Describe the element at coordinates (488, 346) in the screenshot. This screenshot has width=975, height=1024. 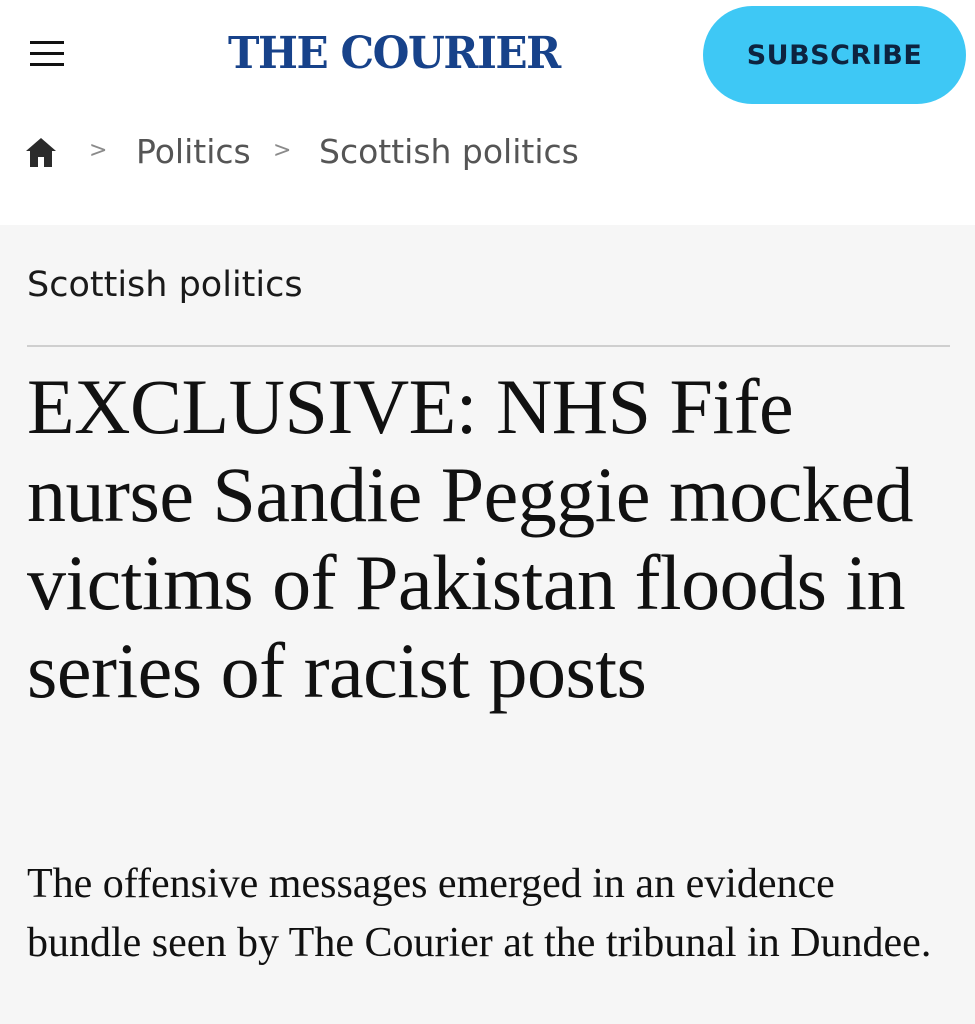
I see `divider` at that location.